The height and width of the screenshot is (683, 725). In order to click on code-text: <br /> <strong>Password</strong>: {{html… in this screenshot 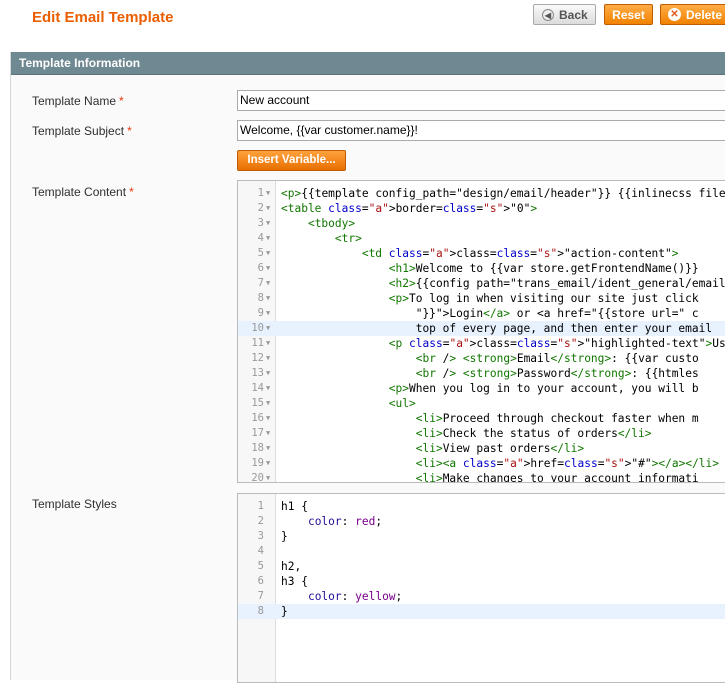, I will do `click(557, 373)`.